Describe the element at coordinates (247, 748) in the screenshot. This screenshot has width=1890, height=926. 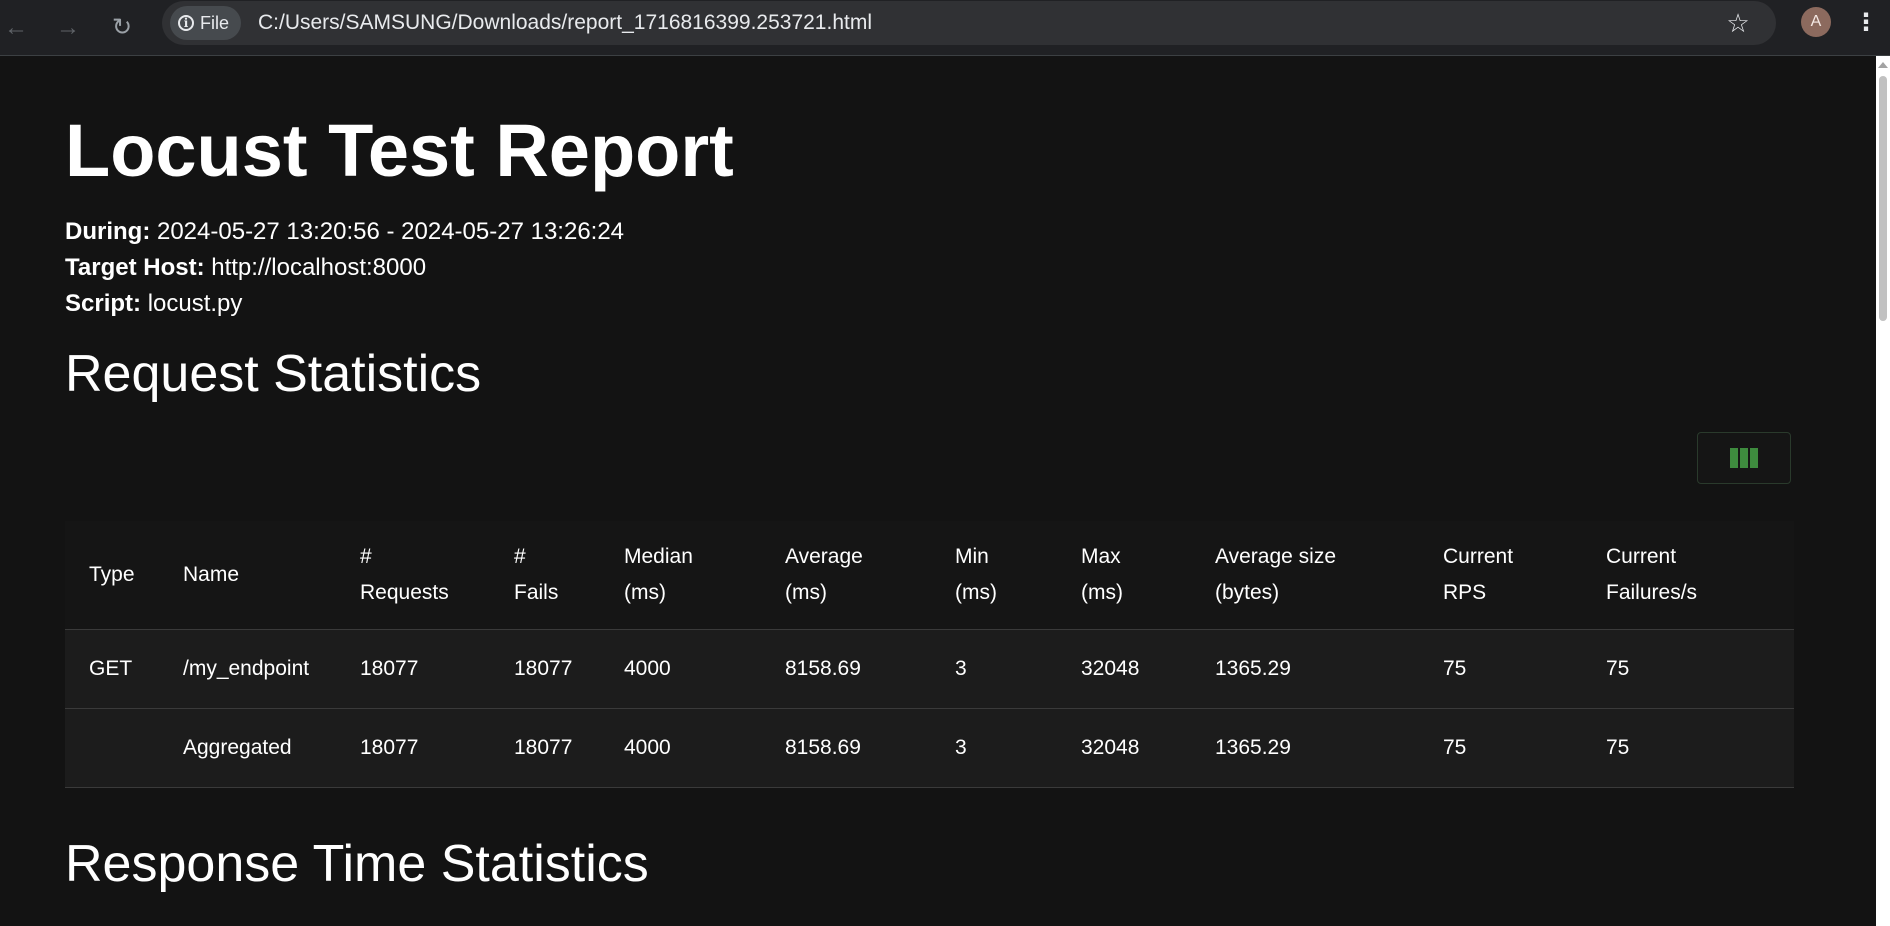
I see `table-cell: Aggregated` at that location.